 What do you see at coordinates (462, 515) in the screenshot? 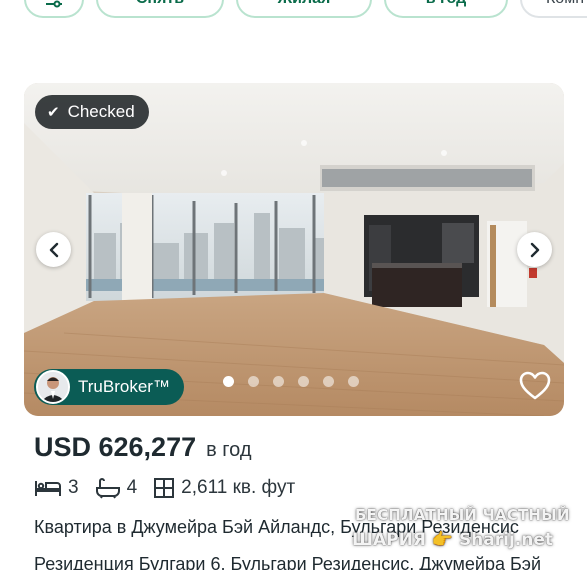
I see `watermark-line1: БЕСПЛАТНЫЙ ЧАСТНЫЙ` at bounding box center [462, 515].